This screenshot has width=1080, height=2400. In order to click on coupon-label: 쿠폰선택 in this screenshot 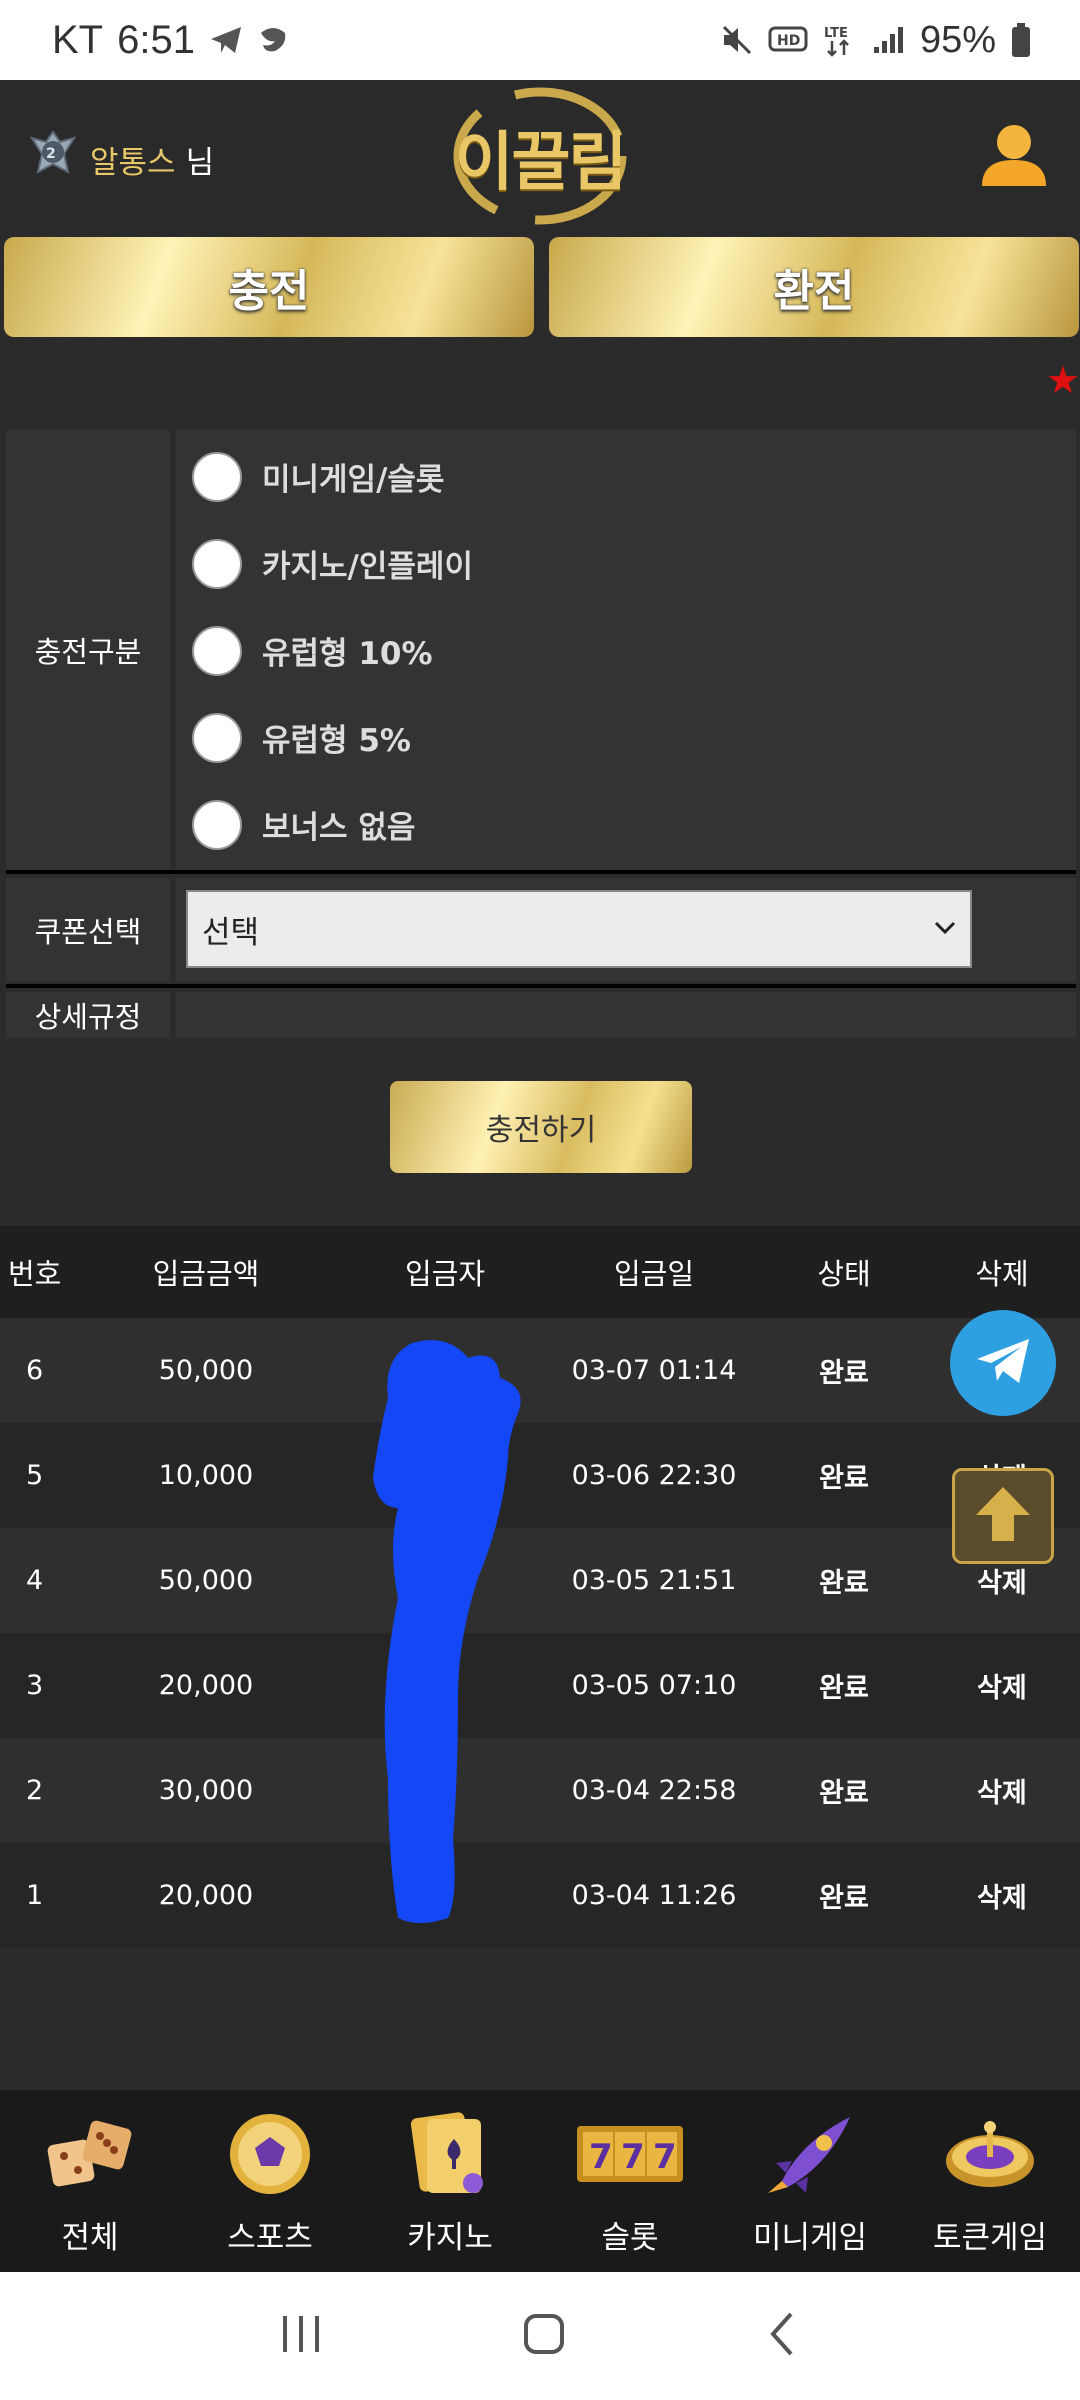, I will do `click(88, 930)`.